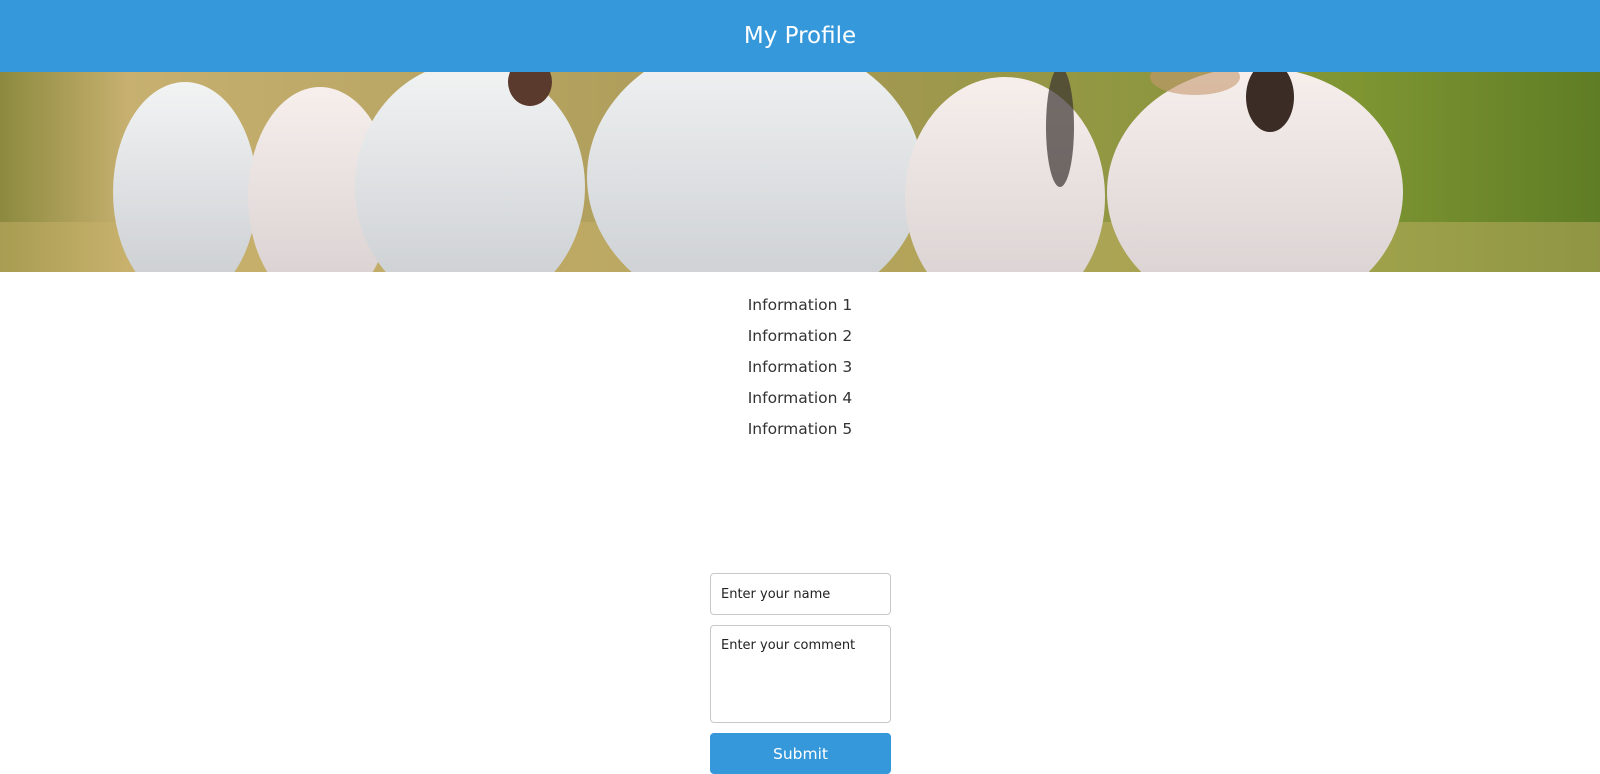 Image resolution: width=1600 pixels, height=774 pixels. I want to click on comment-textarea, so click(800, 674).